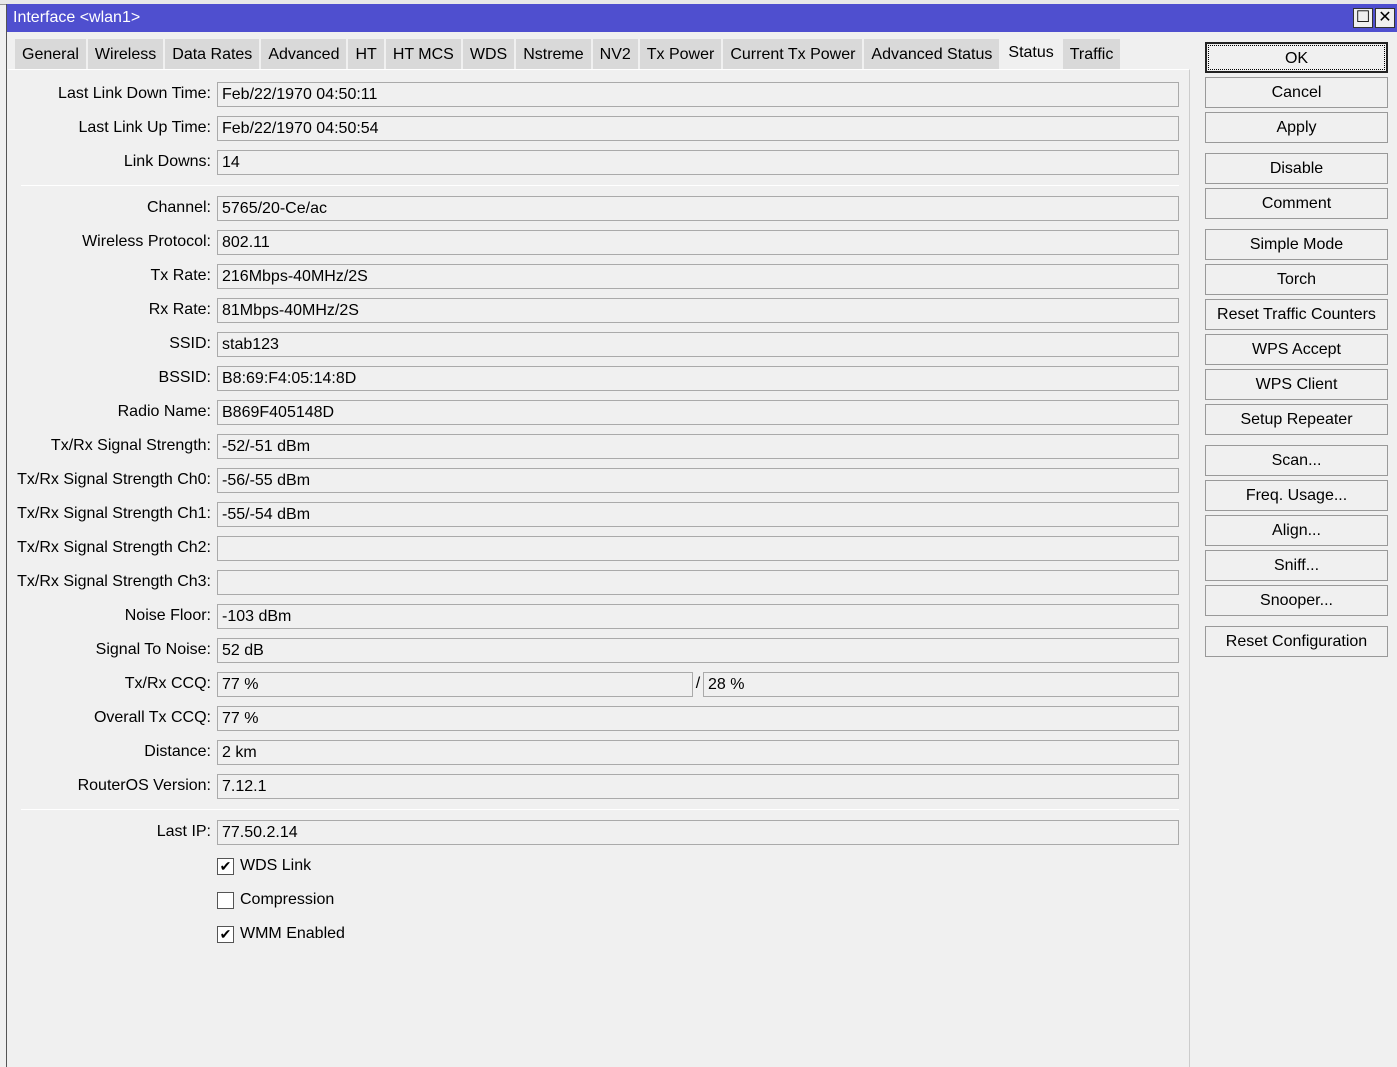 Image resolution: width=1397 pixels, height=1067 pixels. Describe the element at coordinates (114, 513) in the screenshot. I see `field-label: Tx/Rx Signal Strength Ch1:` at that location.